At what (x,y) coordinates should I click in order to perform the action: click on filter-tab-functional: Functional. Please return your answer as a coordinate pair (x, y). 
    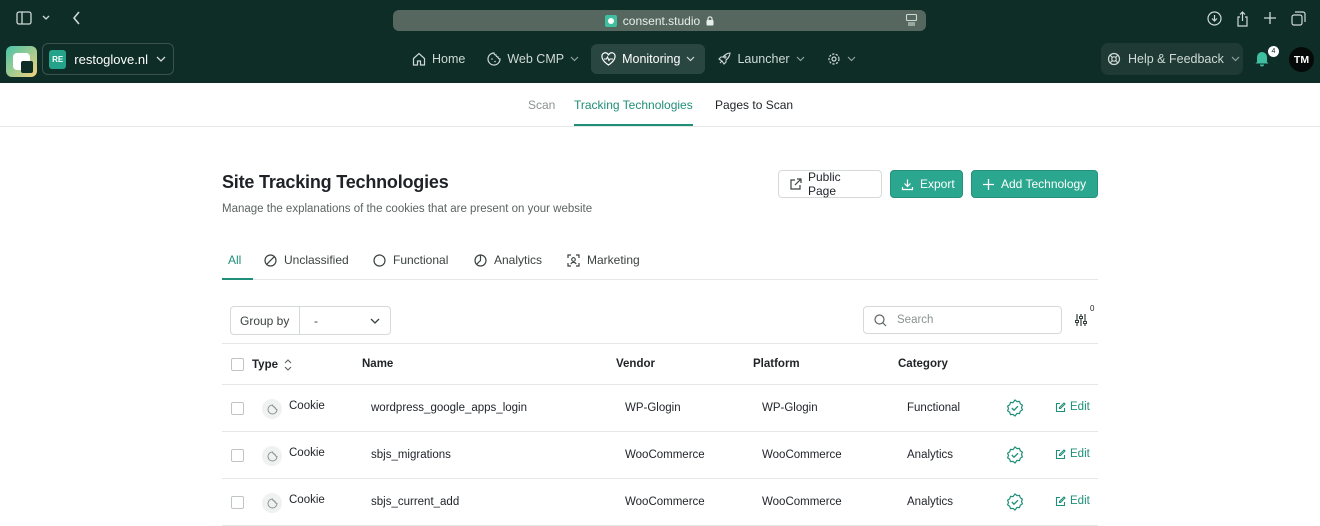
    Looking at the image, I should click on (410, 260).